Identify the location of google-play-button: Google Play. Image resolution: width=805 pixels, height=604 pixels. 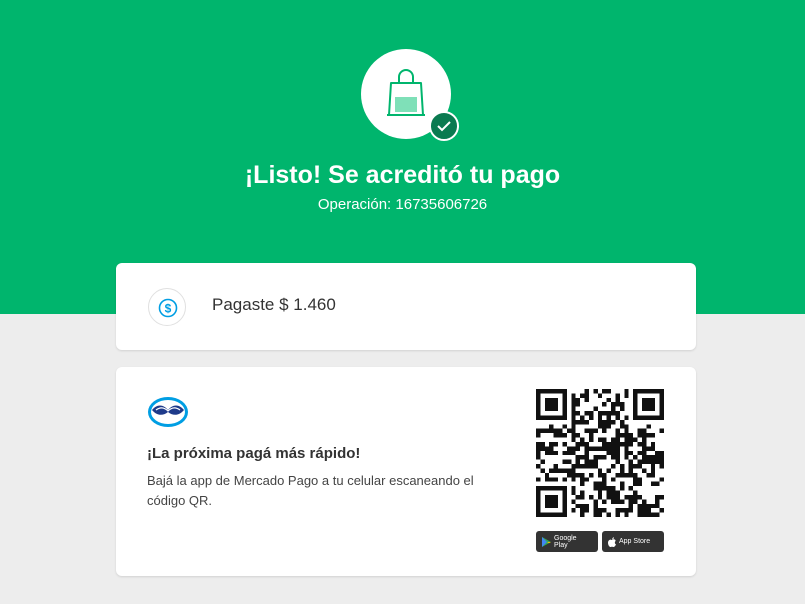
(567, 541).